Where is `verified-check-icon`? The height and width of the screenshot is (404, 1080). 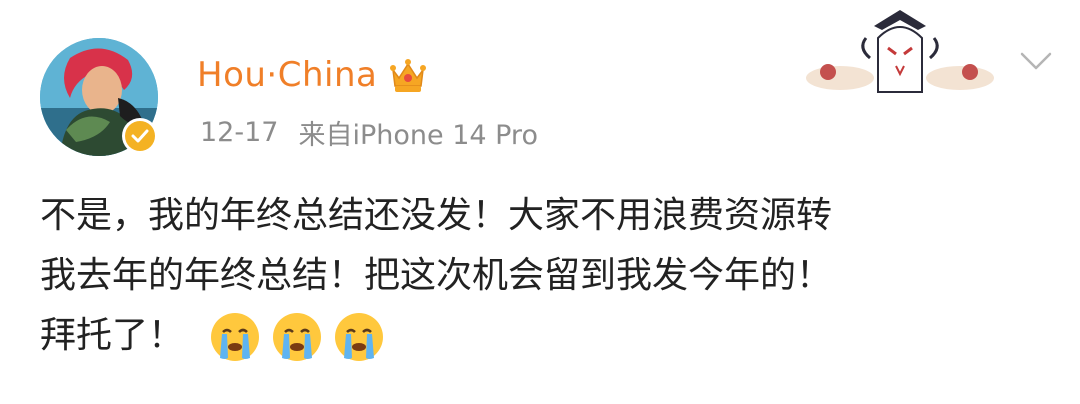 verified-check-icon is located at coordinates (140, 136).